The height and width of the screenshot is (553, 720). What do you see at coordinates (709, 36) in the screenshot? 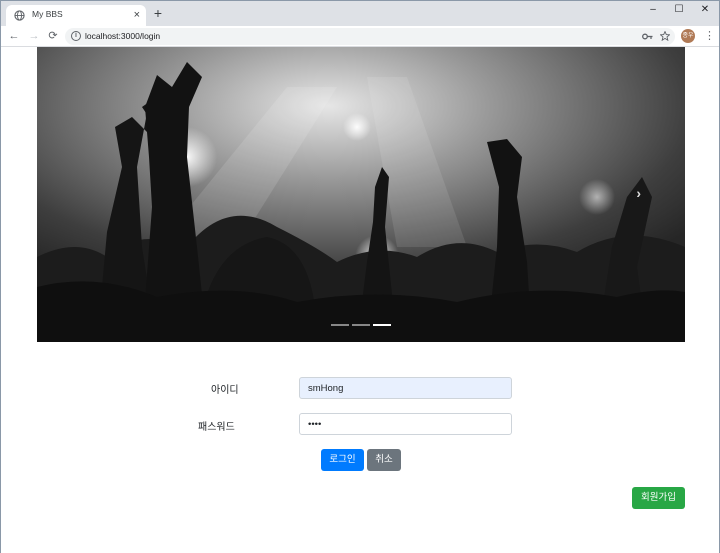
I see `kebab-menu-icon: ⋮` at bounding box center [709, 36].